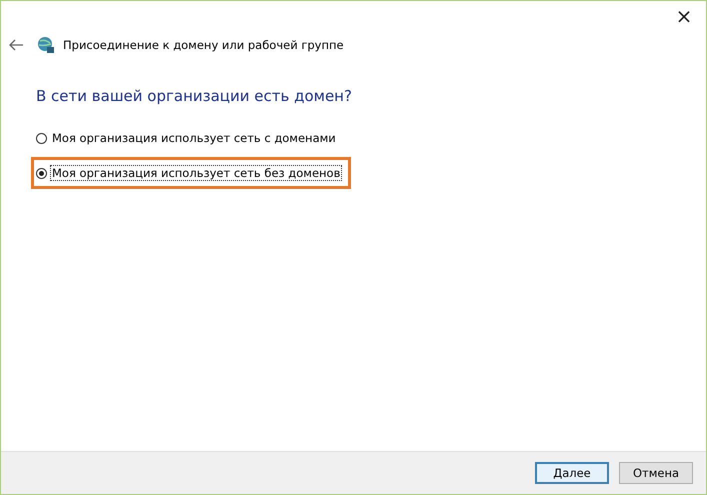 Image resolution: width=707 pixels, height=495 pixels. What do you see at coordinates (194, 96) in the screenshot?
I see `question-heading: В сети вашей организации есть домен?` at bounding box center [194, 96].